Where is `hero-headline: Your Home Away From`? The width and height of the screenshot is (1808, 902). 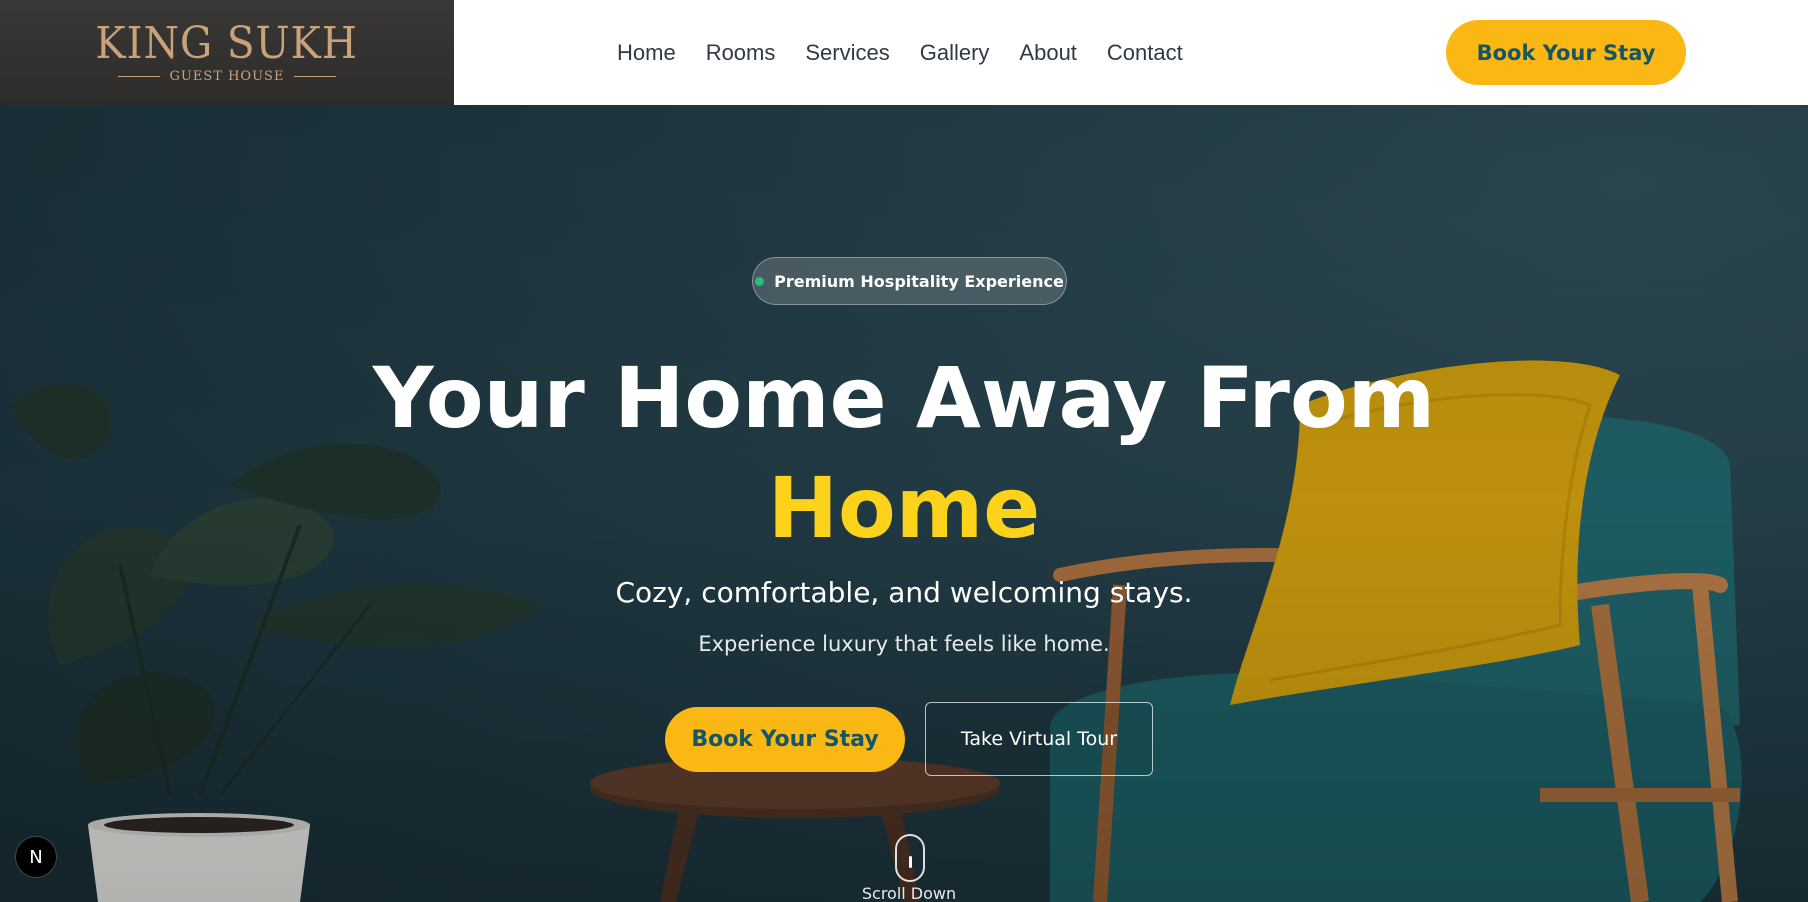 hero-headline: Your Home Away From is located at coordinates (904, 398).